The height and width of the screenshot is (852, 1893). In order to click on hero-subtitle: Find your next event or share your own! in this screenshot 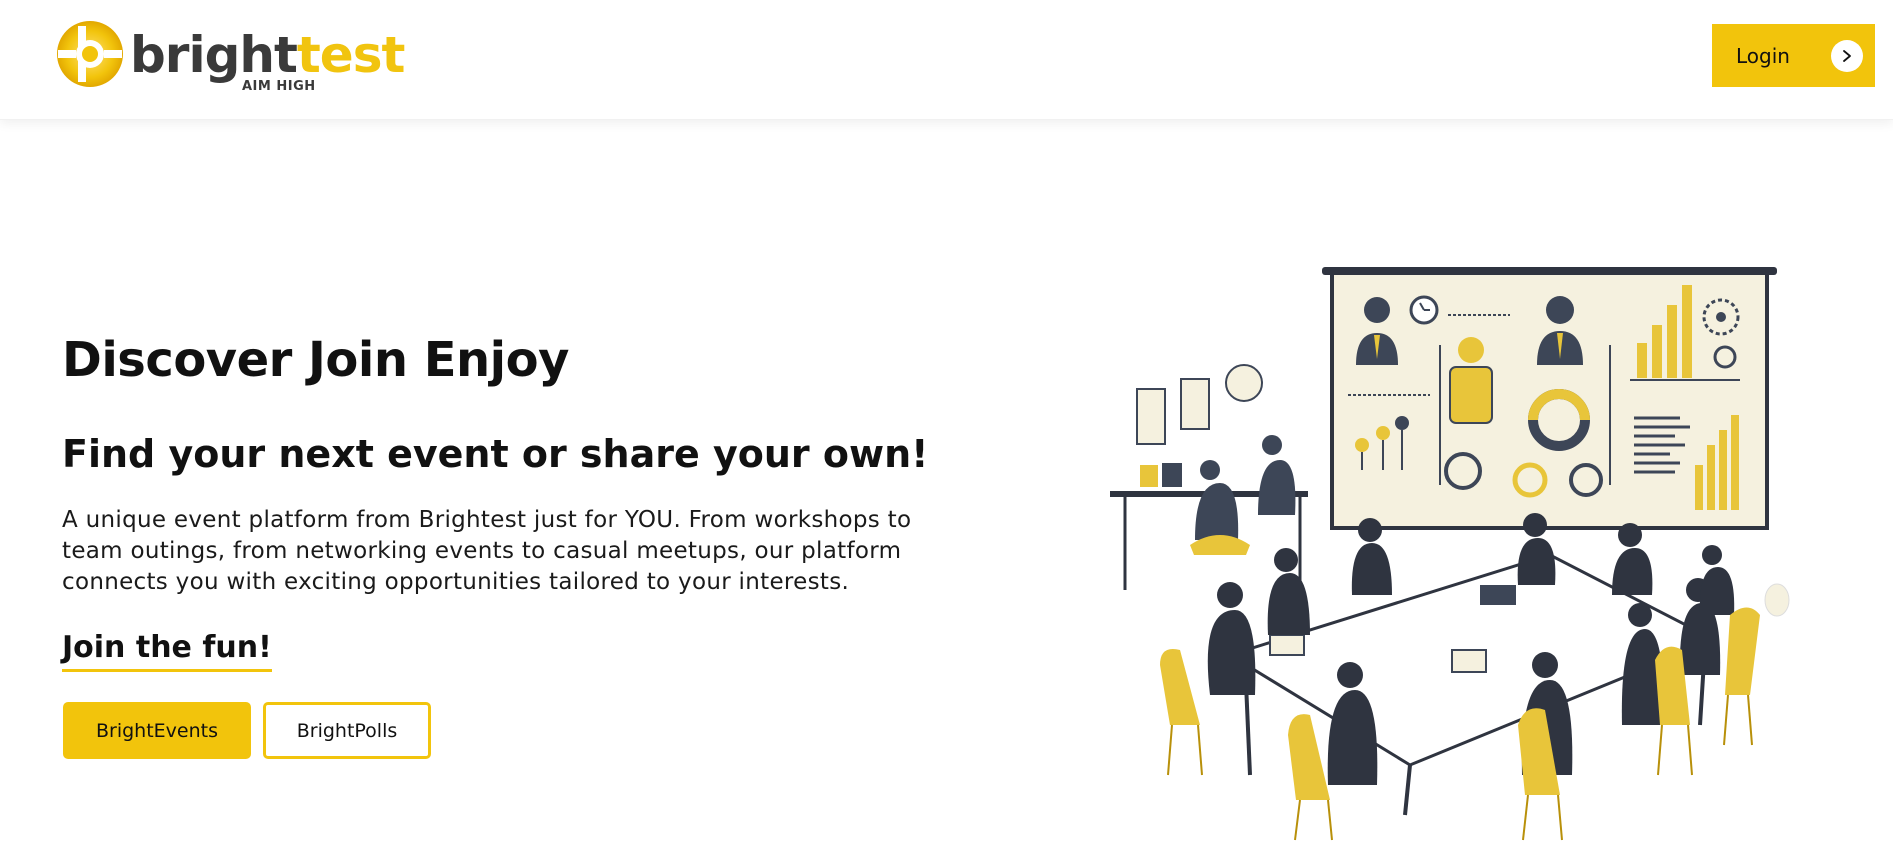, I will do `click(495, 454)`.